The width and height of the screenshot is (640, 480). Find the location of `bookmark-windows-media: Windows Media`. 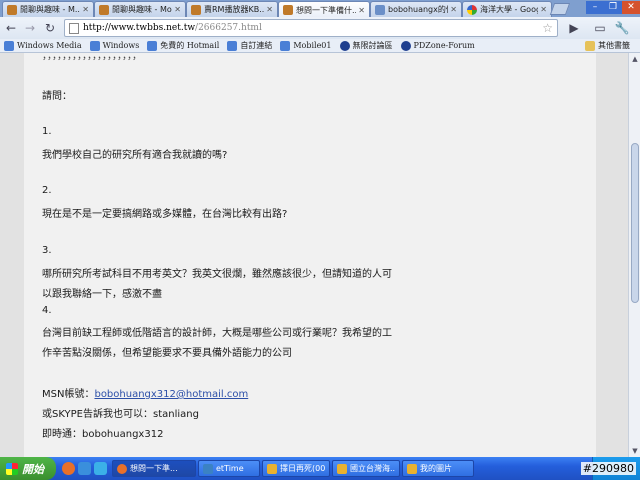

bookmark-windows-media: Windows Media is located at coordinates (43, 45).